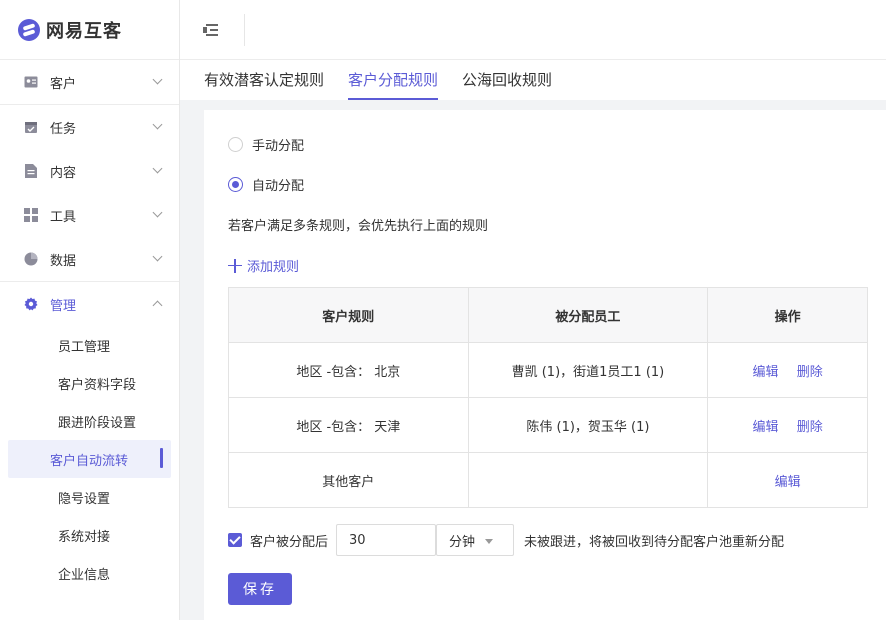  I want to click on contact-card-icon, so click(31, 82).